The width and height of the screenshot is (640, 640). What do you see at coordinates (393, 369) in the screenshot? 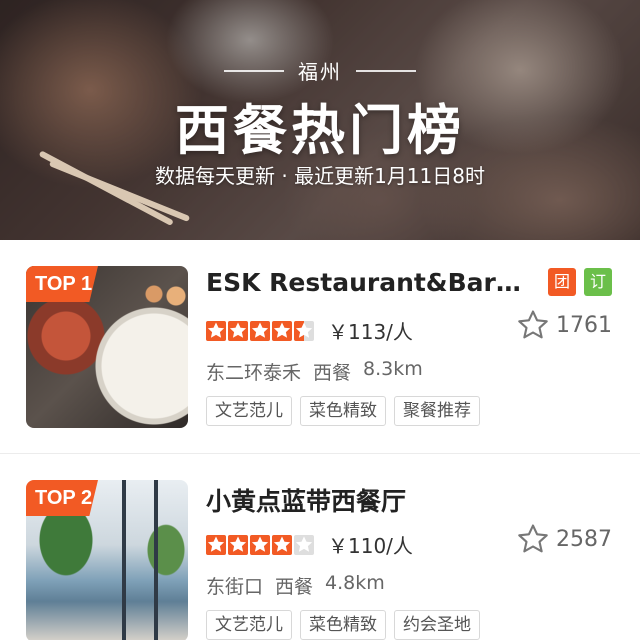
I see `distance-label: 8.3km` at bounding box center [393, 369].